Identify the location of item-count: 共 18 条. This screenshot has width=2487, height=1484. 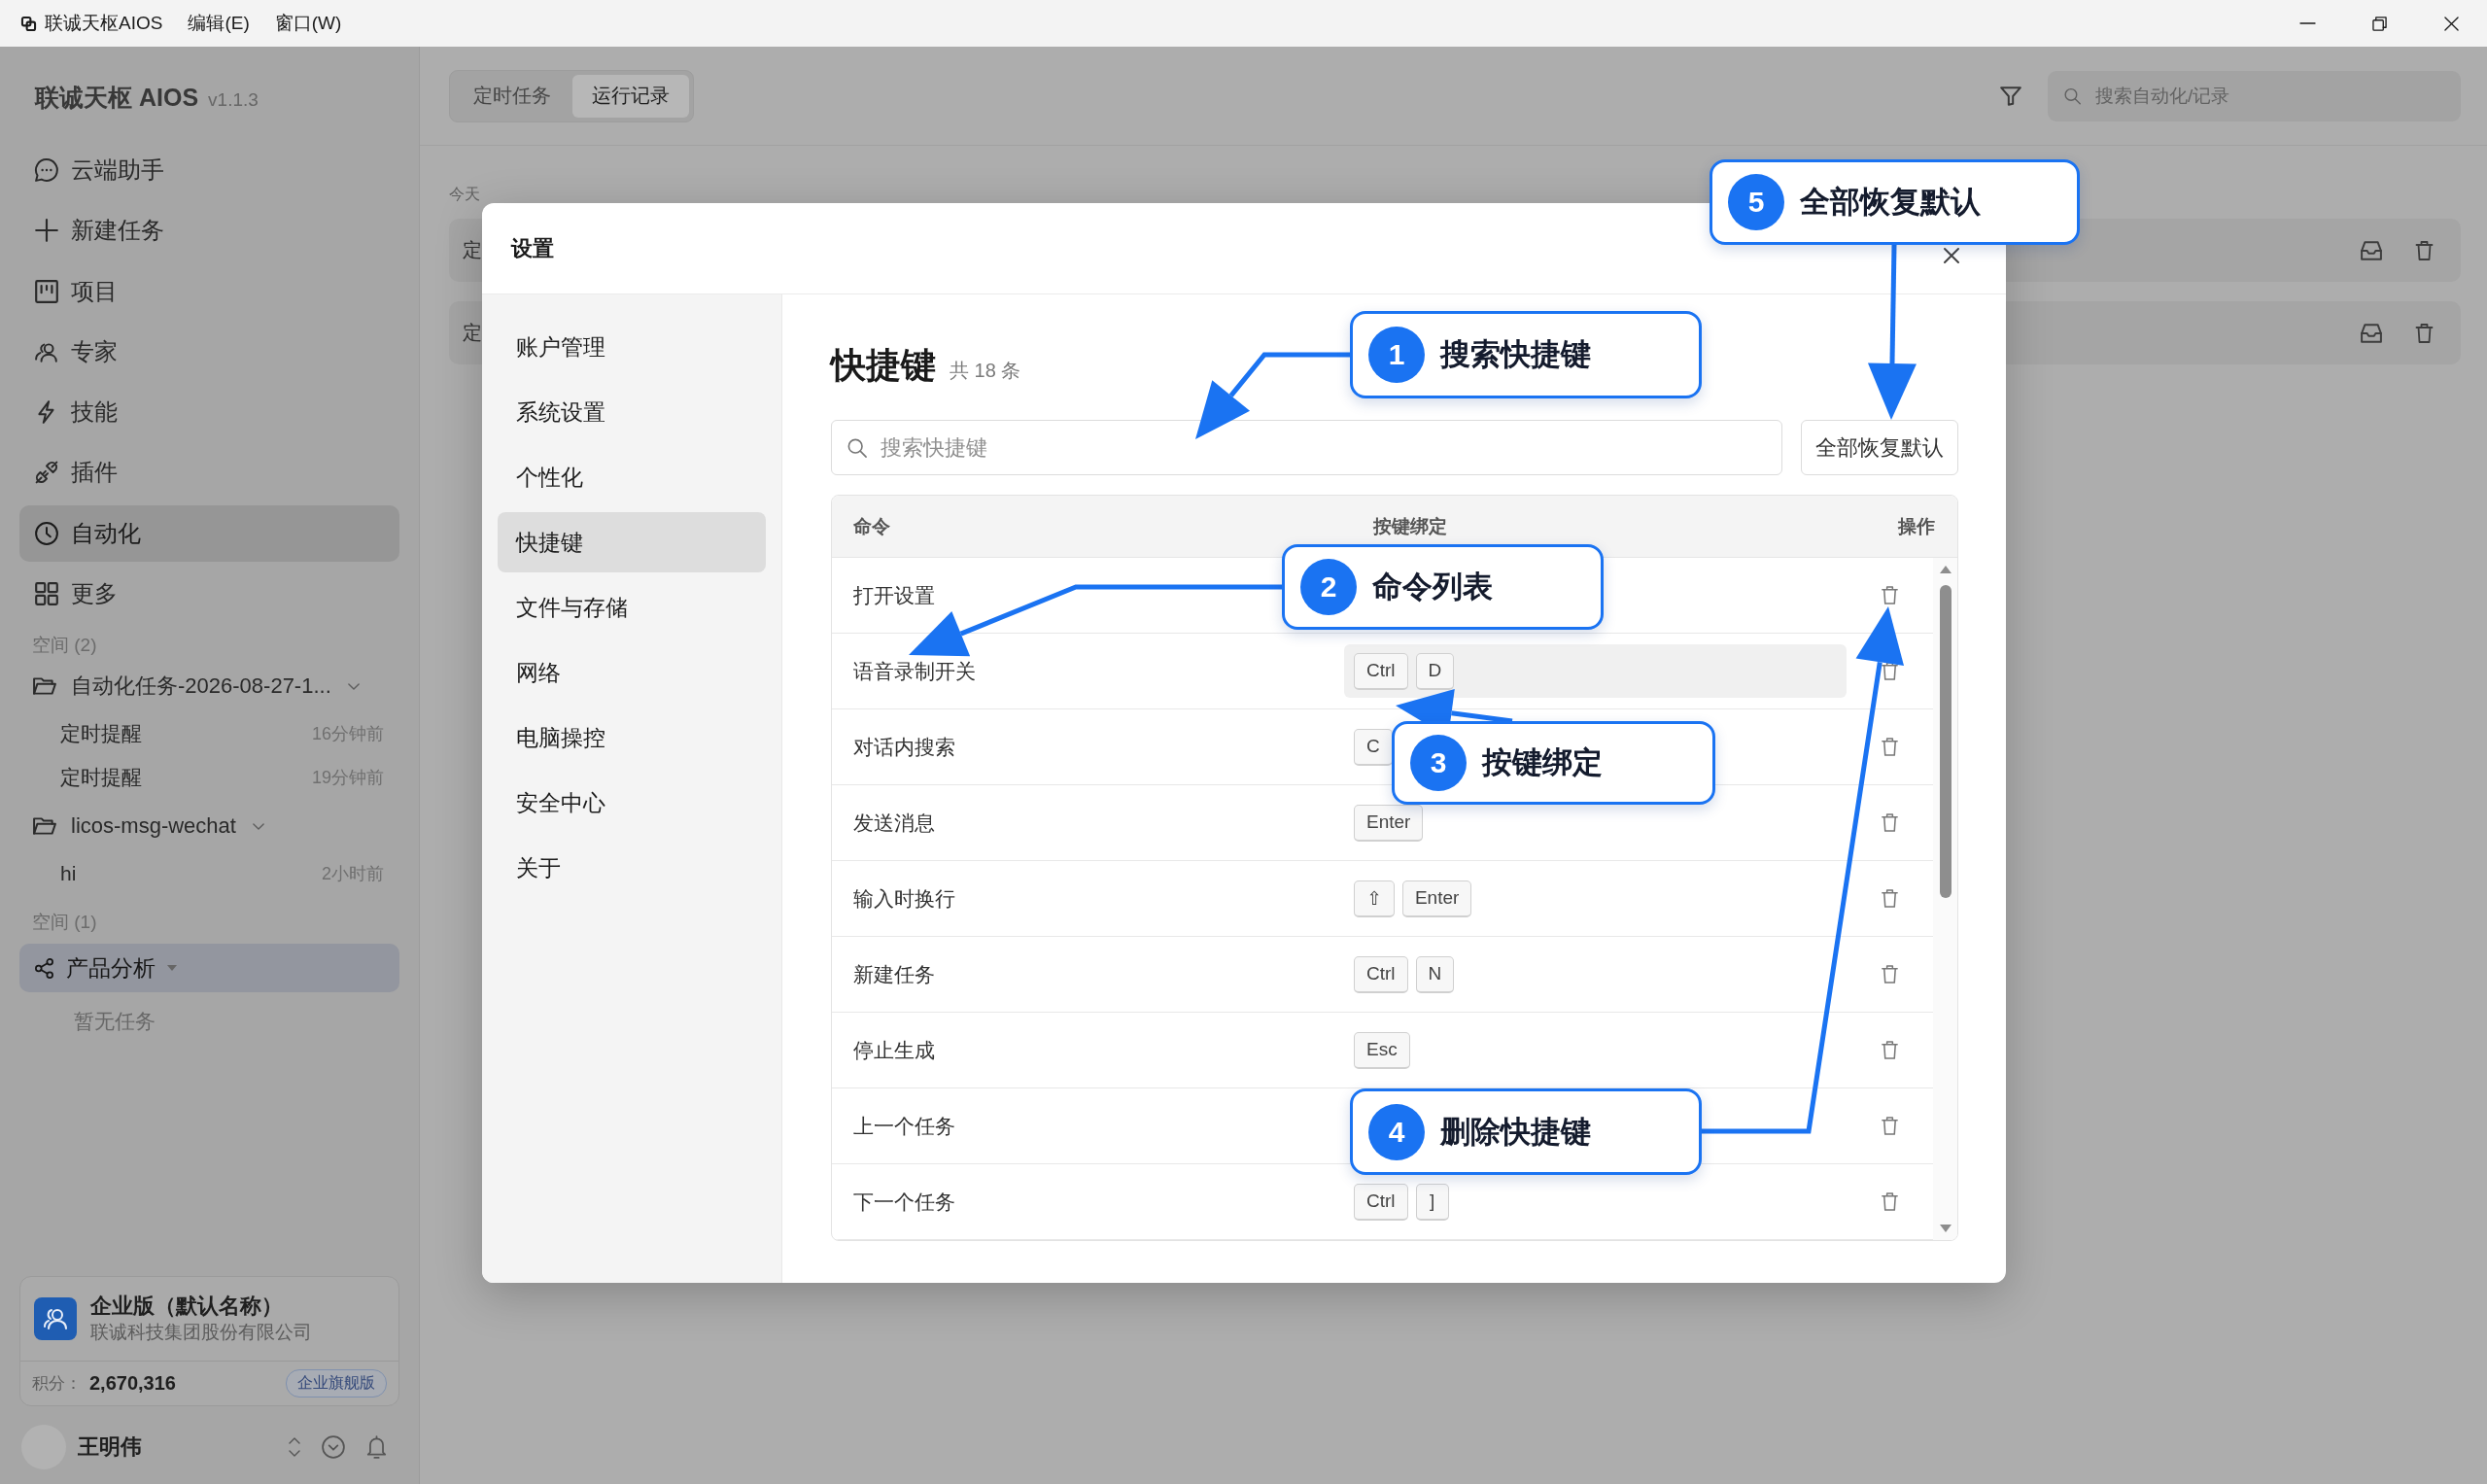
(986, 371).